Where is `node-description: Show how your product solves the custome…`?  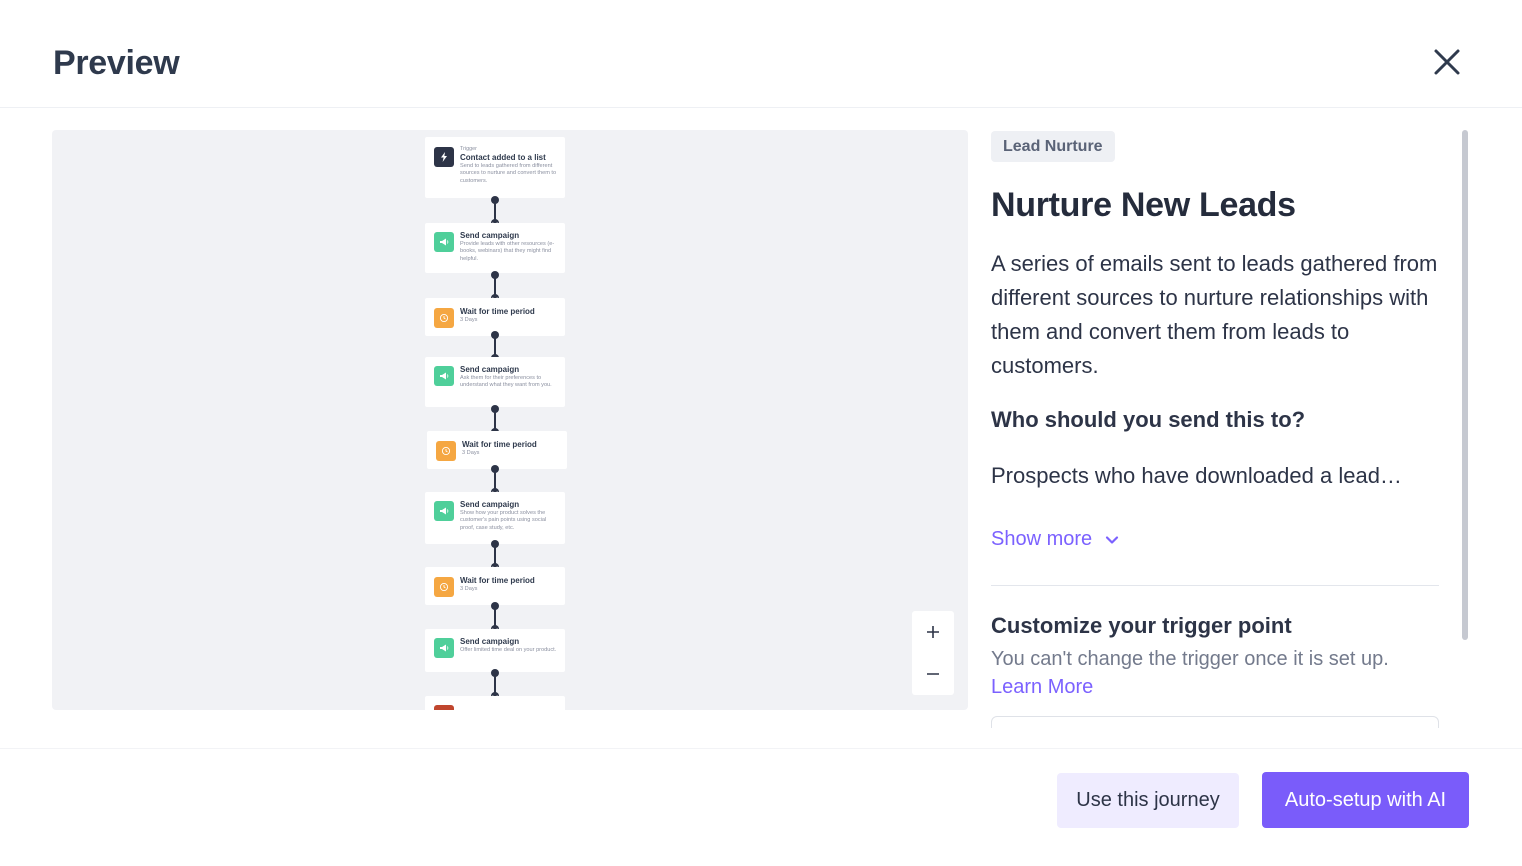 node-description: Show how your product solves the custome… is located at coordinates (503, 520).